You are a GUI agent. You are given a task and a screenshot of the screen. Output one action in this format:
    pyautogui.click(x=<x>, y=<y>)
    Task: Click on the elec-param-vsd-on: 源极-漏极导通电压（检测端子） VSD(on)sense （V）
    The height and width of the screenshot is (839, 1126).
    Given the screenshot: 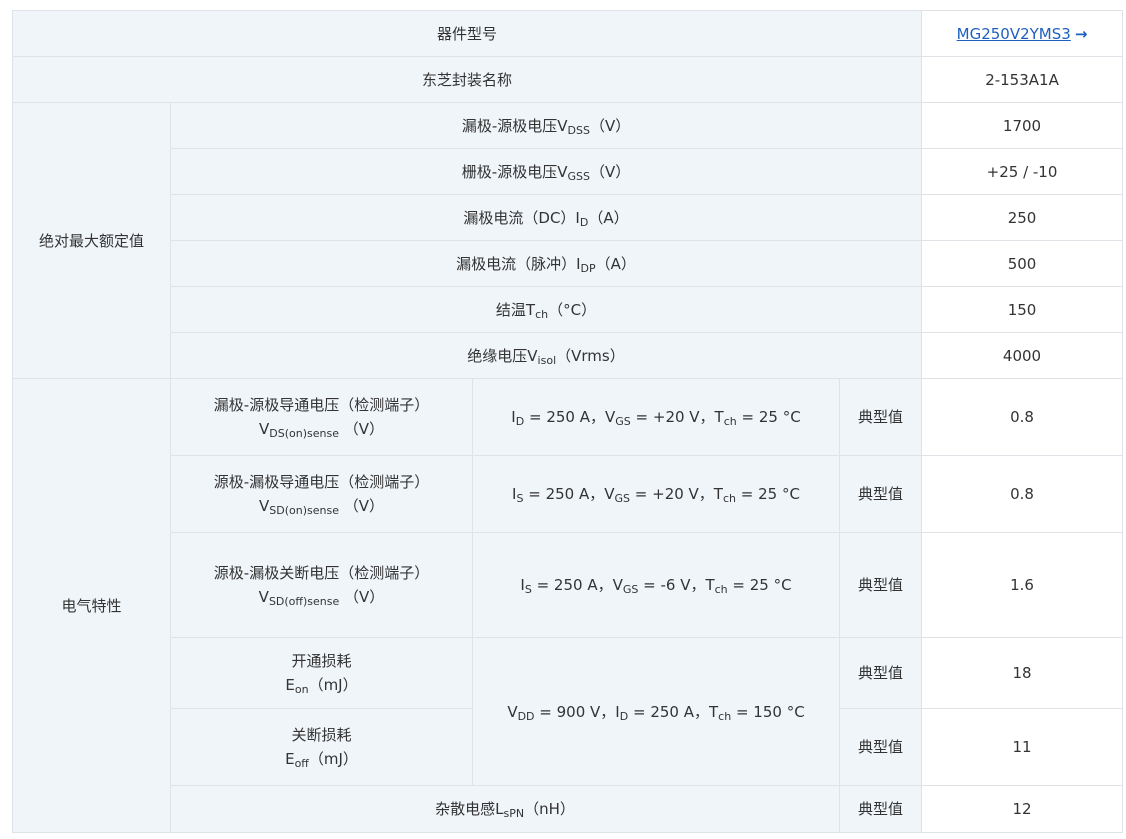 What is the action you would take?
    pyautogui.click(x=321, y=494)
    